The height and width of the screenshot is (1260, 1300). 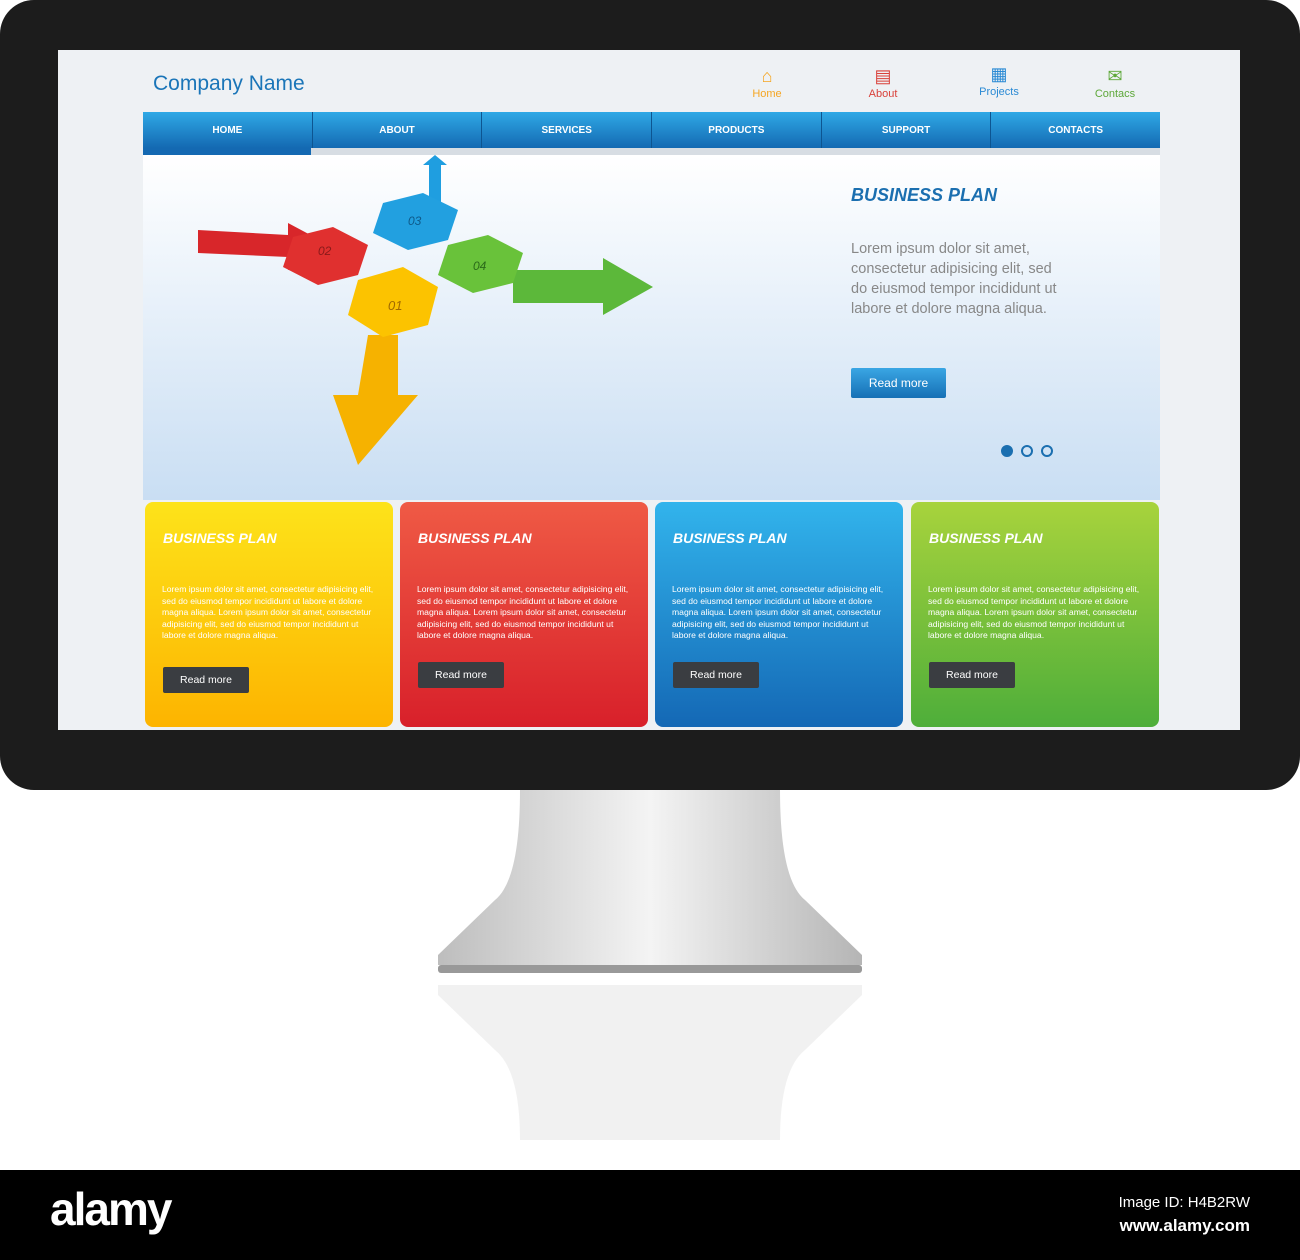 I want to click on top-link-contacs: ✉ Contacs, so click(x=1115, y=83).